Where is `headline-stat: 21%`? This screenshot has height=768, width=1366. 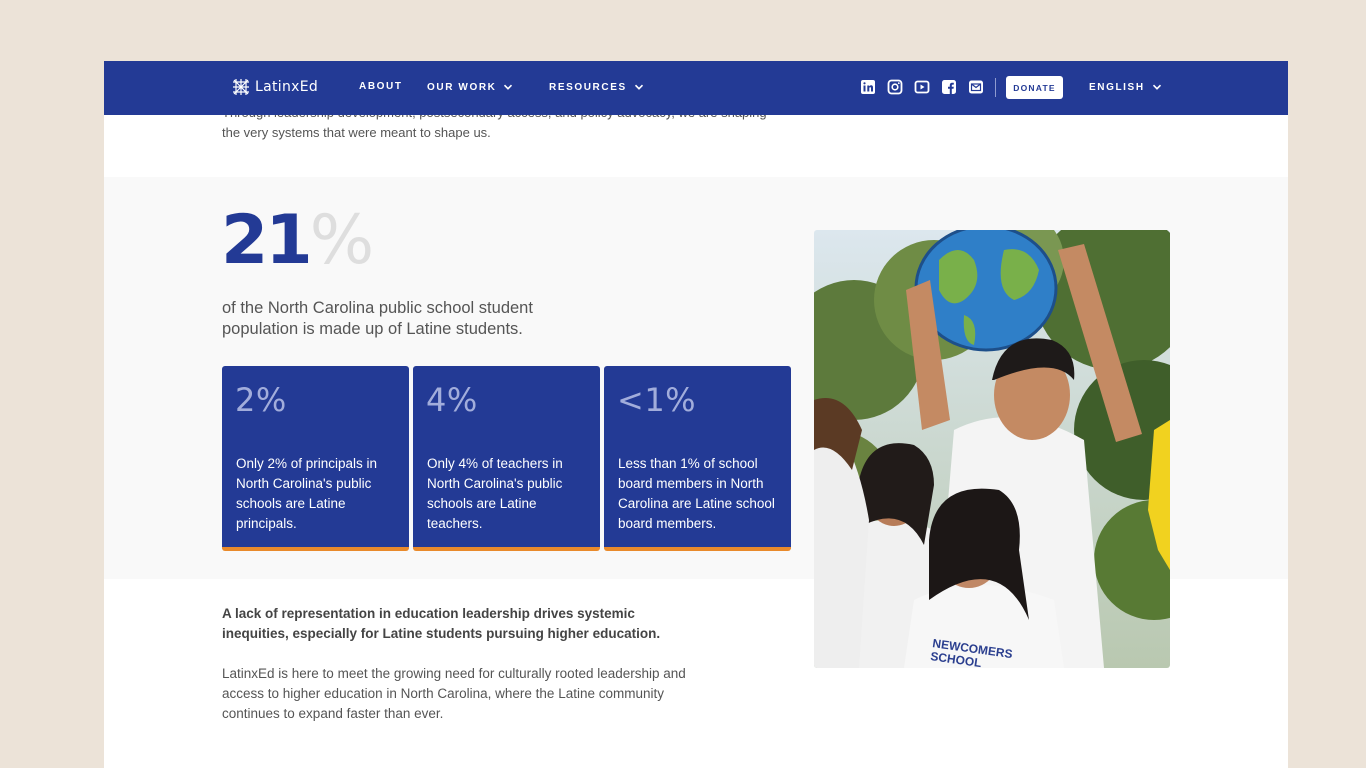 headline-stat: 21% is located at coordinates (297, 241).